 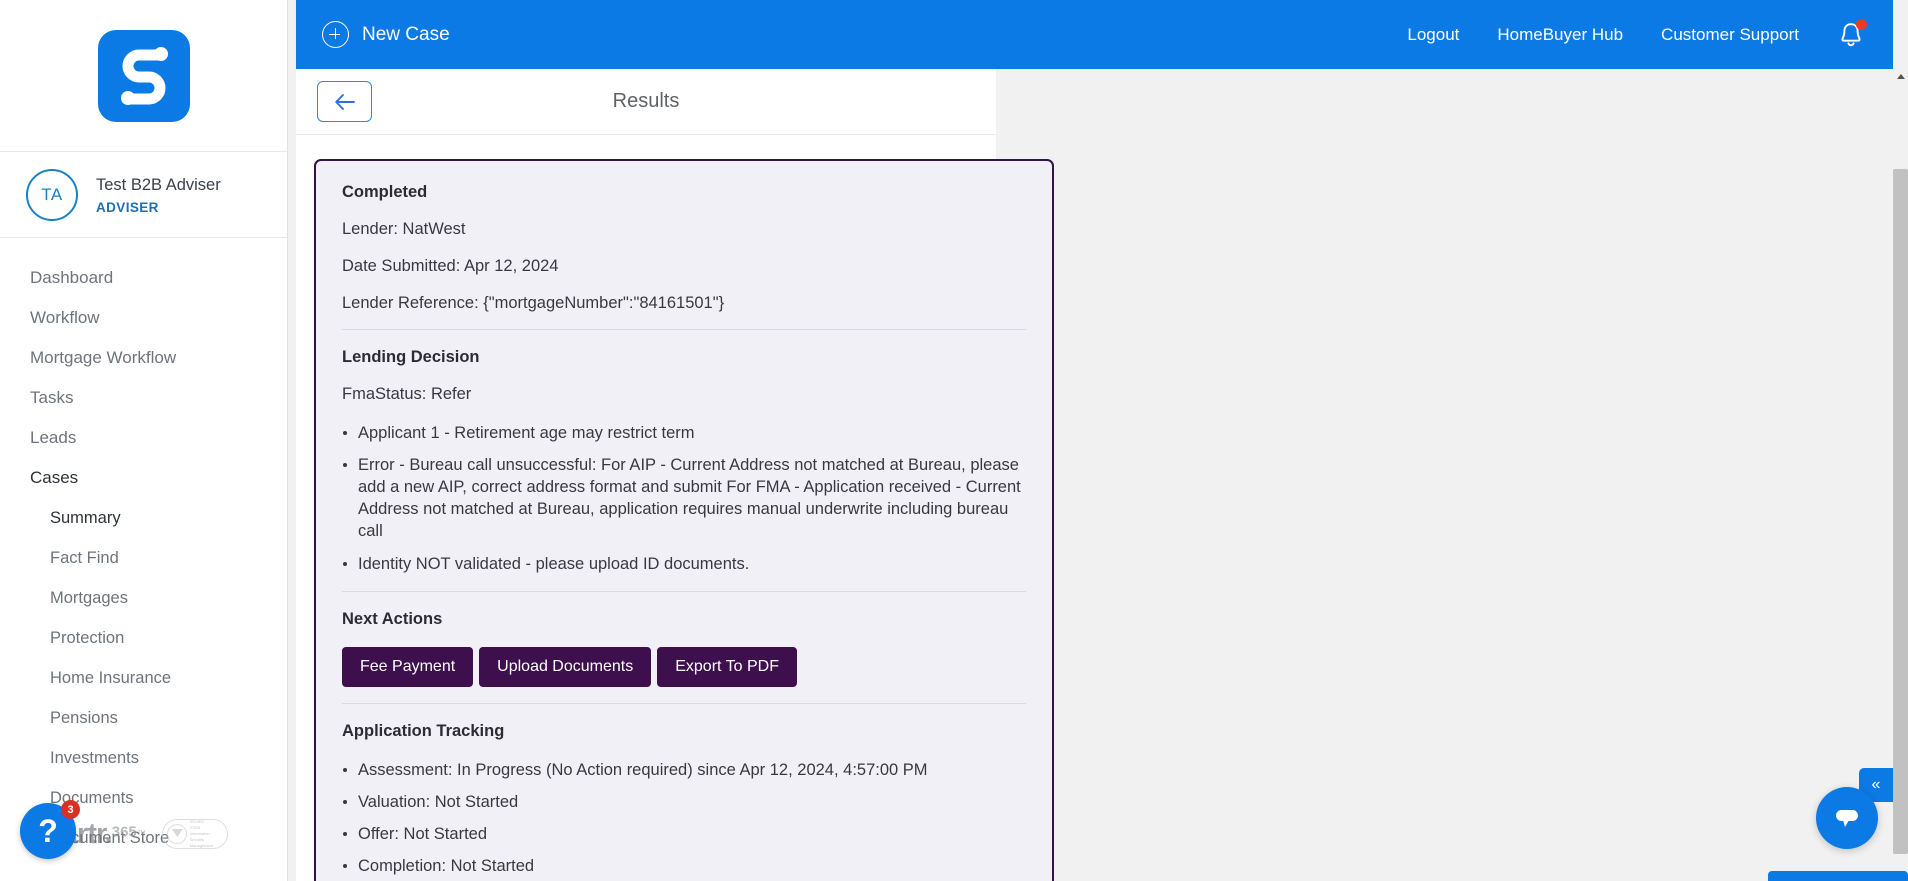 I want to click on fma-status-line: FmaStatus: Refer, so click(x=407, y=394).